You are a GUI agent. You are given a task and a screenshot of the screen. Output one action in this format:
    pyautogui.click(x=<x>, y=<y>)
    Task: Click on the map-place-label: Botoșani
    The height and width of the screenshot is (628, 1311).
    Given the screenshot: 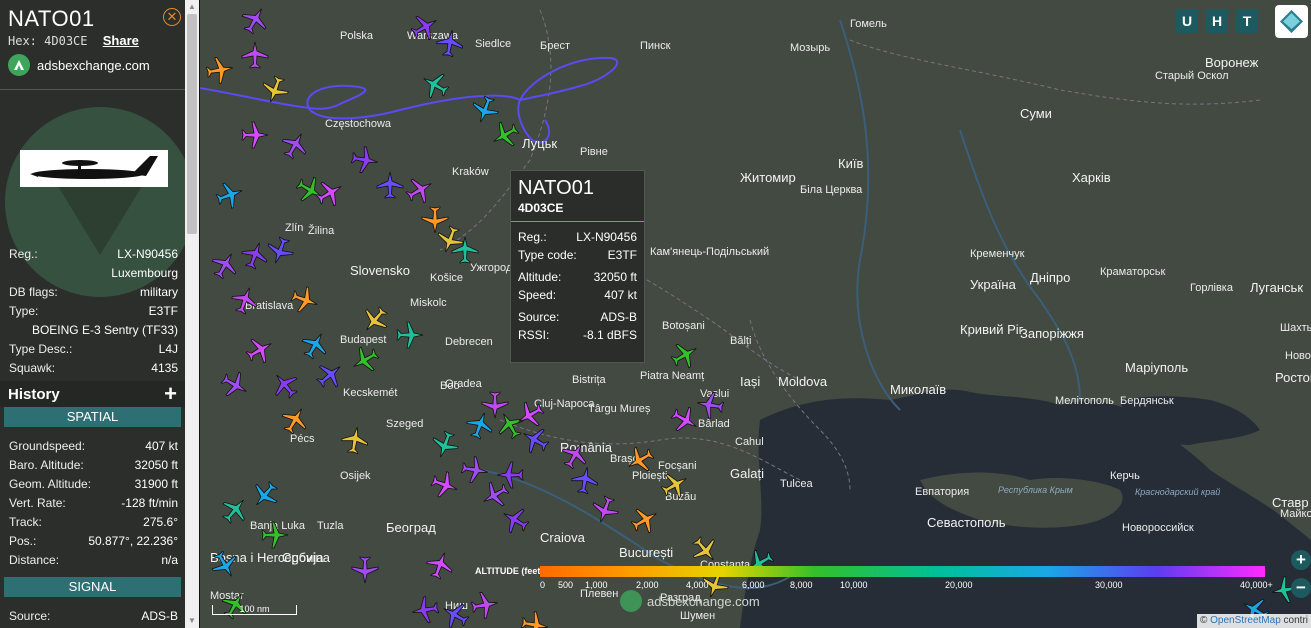 What is the action you would take?
    pyautogui.click(x=683, y=326)
    